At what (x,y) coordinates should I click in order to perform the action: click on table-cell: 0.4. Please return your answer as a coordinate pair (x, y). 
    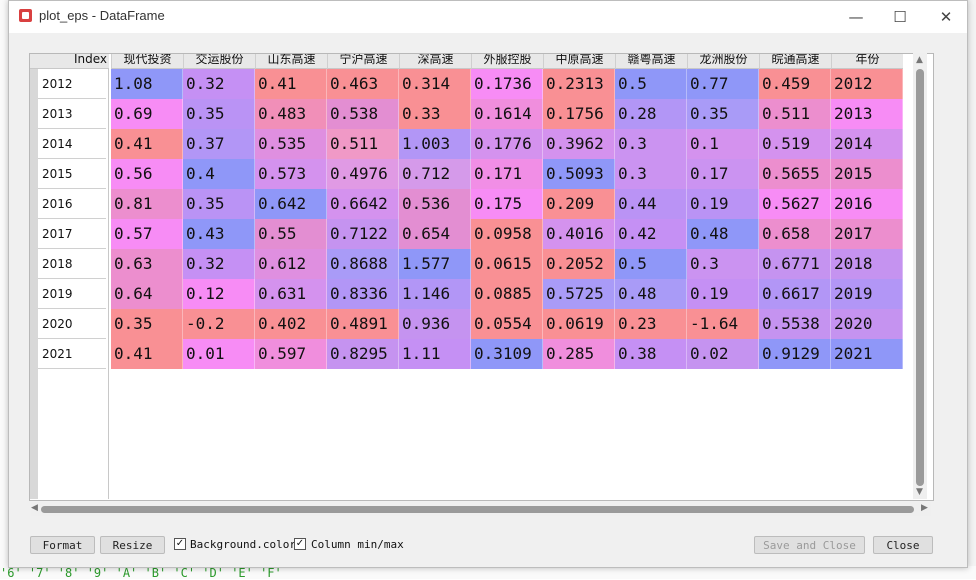
    Looking at the image, I should click on (219, 174).